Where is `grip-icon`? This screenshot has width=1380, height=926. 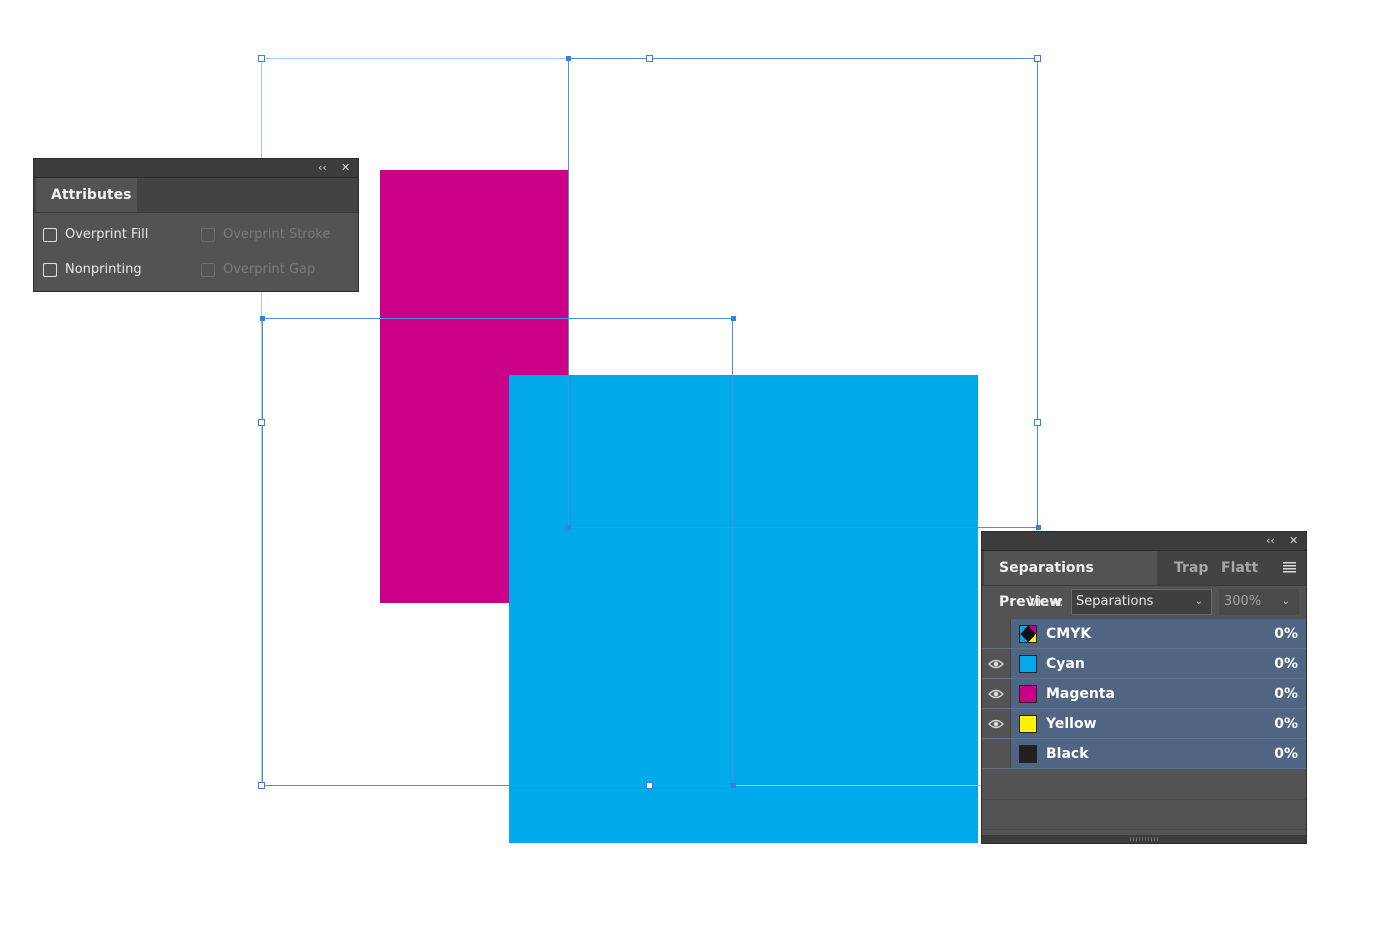 grip-icon is located at coordinates (1144, 839).